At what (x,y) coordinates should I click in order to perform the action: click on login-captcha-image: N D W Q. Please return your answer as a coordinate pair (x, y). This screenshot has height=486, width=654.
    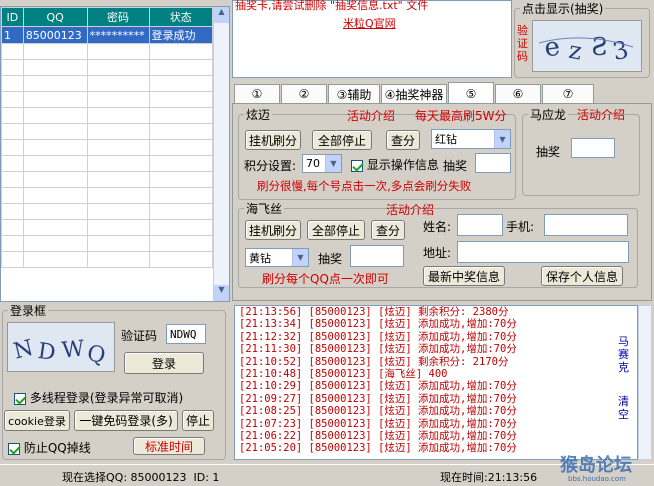
    Looking at the image, I should click on (61, 347).